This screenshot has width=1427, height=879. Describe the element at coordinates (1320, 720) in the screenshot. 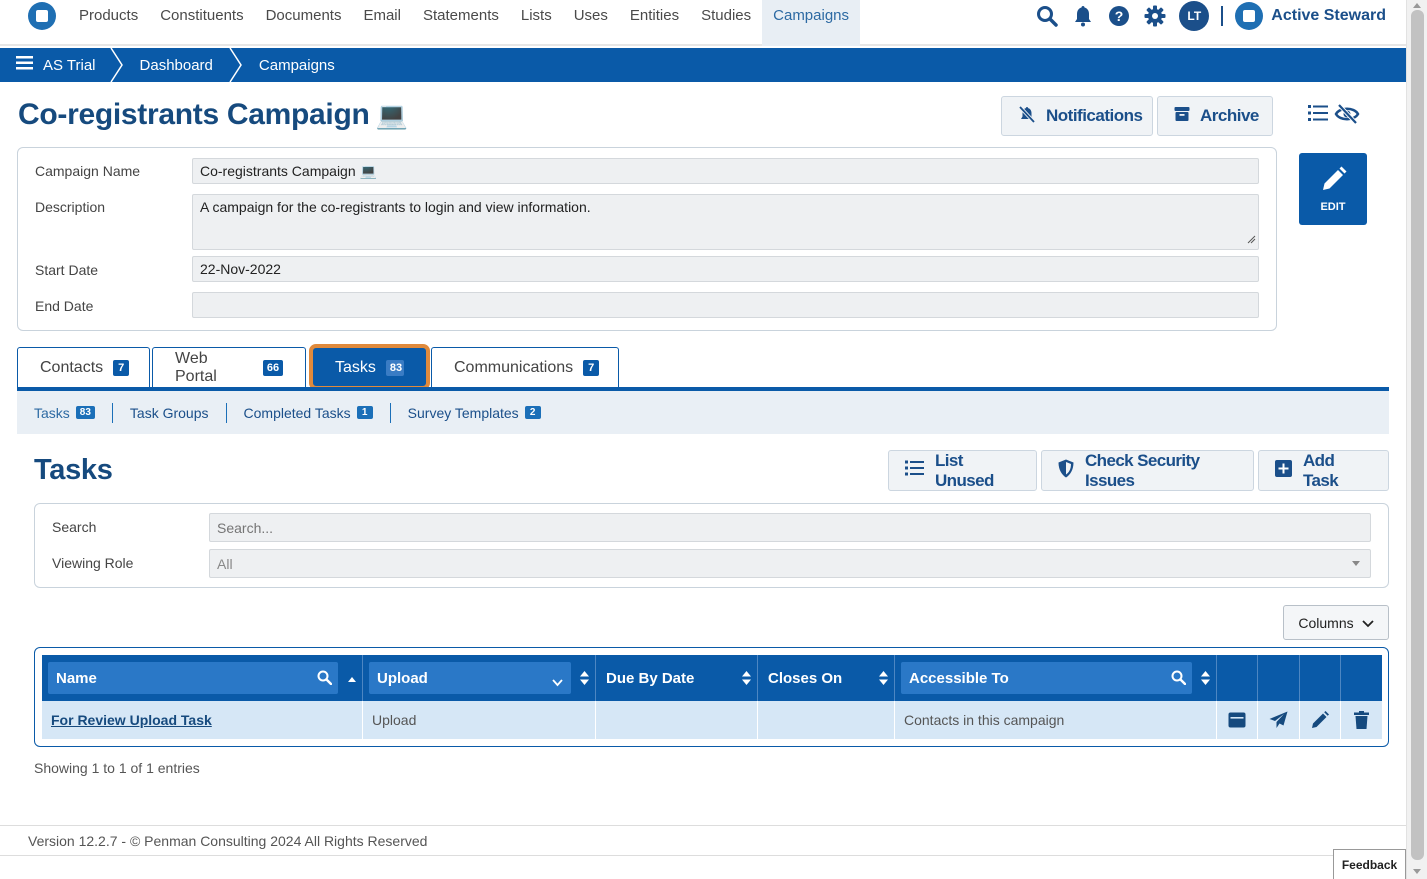

I see `pencil-icon` at that location.